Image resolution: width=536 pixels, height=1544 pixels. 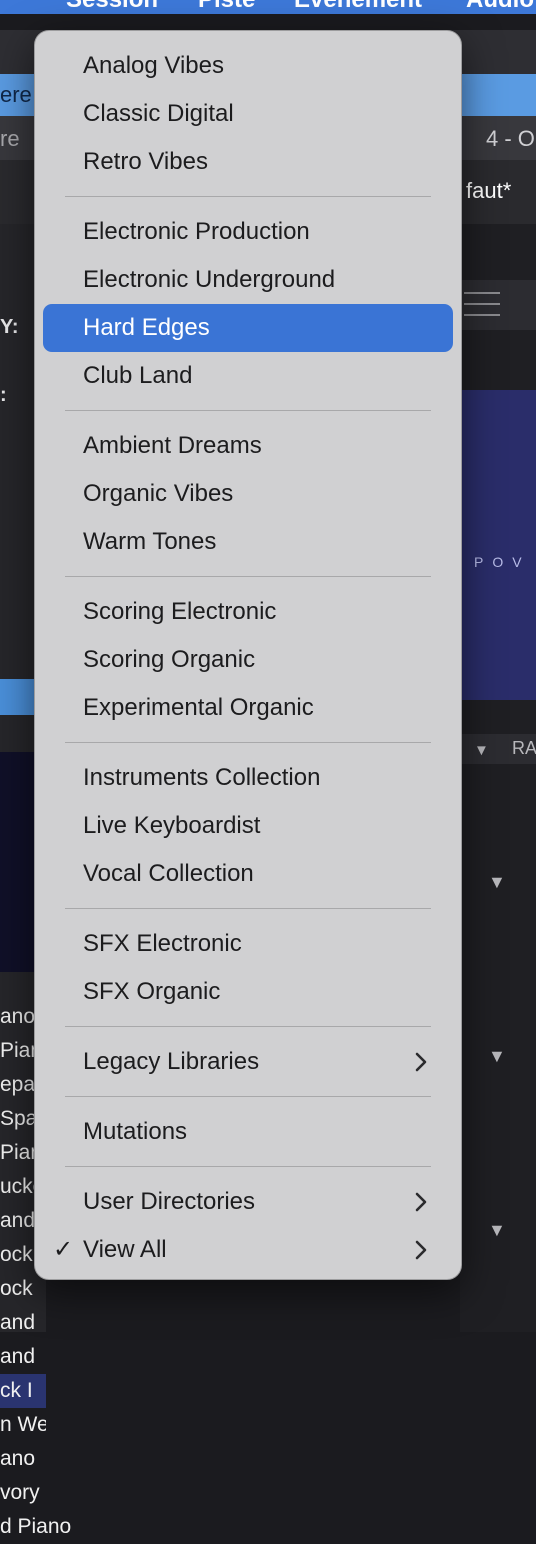 I want to click on menu-item-electronic-underground: Electronic Underground, so click(x=248, y=280).